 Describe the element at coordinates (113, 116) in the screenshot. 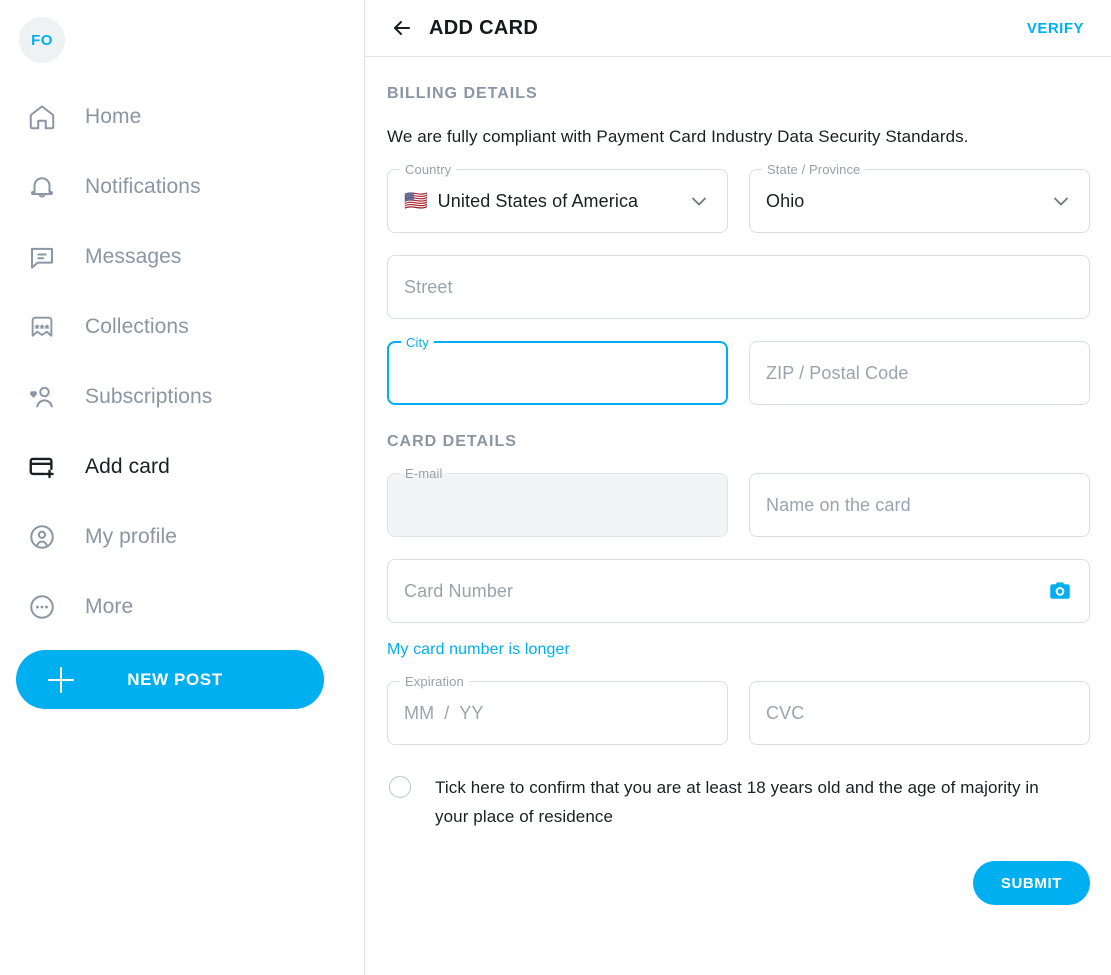

I see `sidebar-item-label: Home` at that location.